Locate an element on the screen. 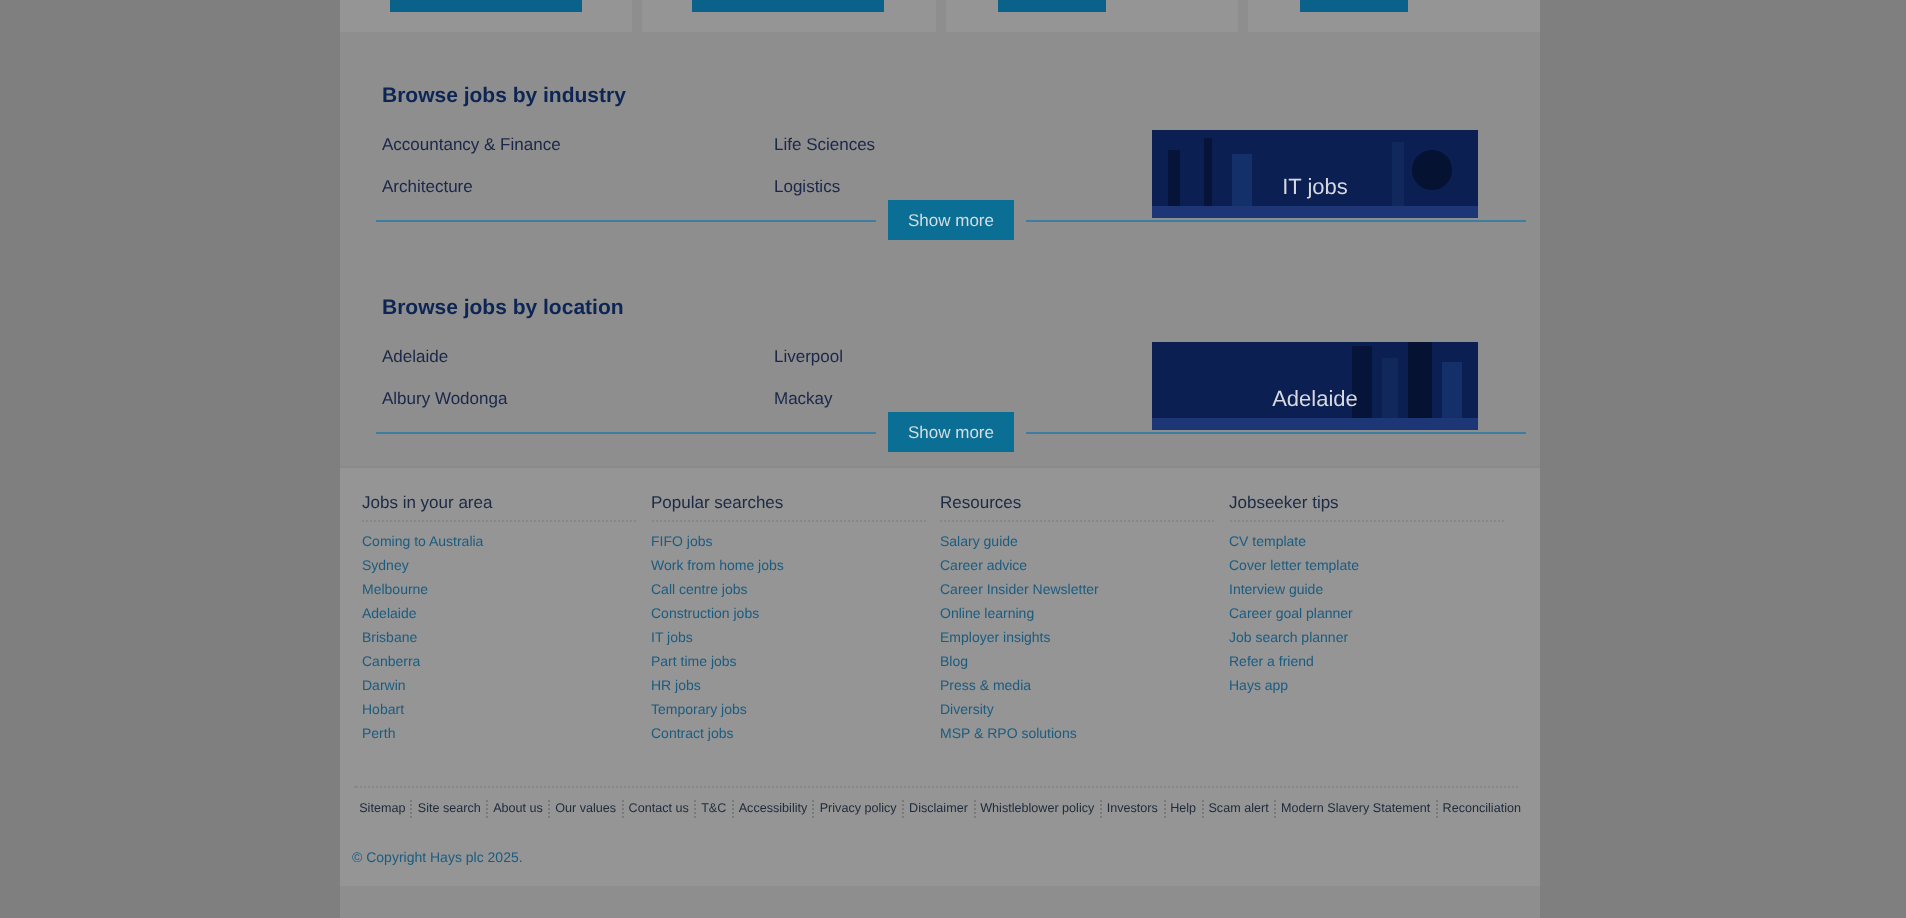  category-link: Adelaide is located at coordinates (575, 356).